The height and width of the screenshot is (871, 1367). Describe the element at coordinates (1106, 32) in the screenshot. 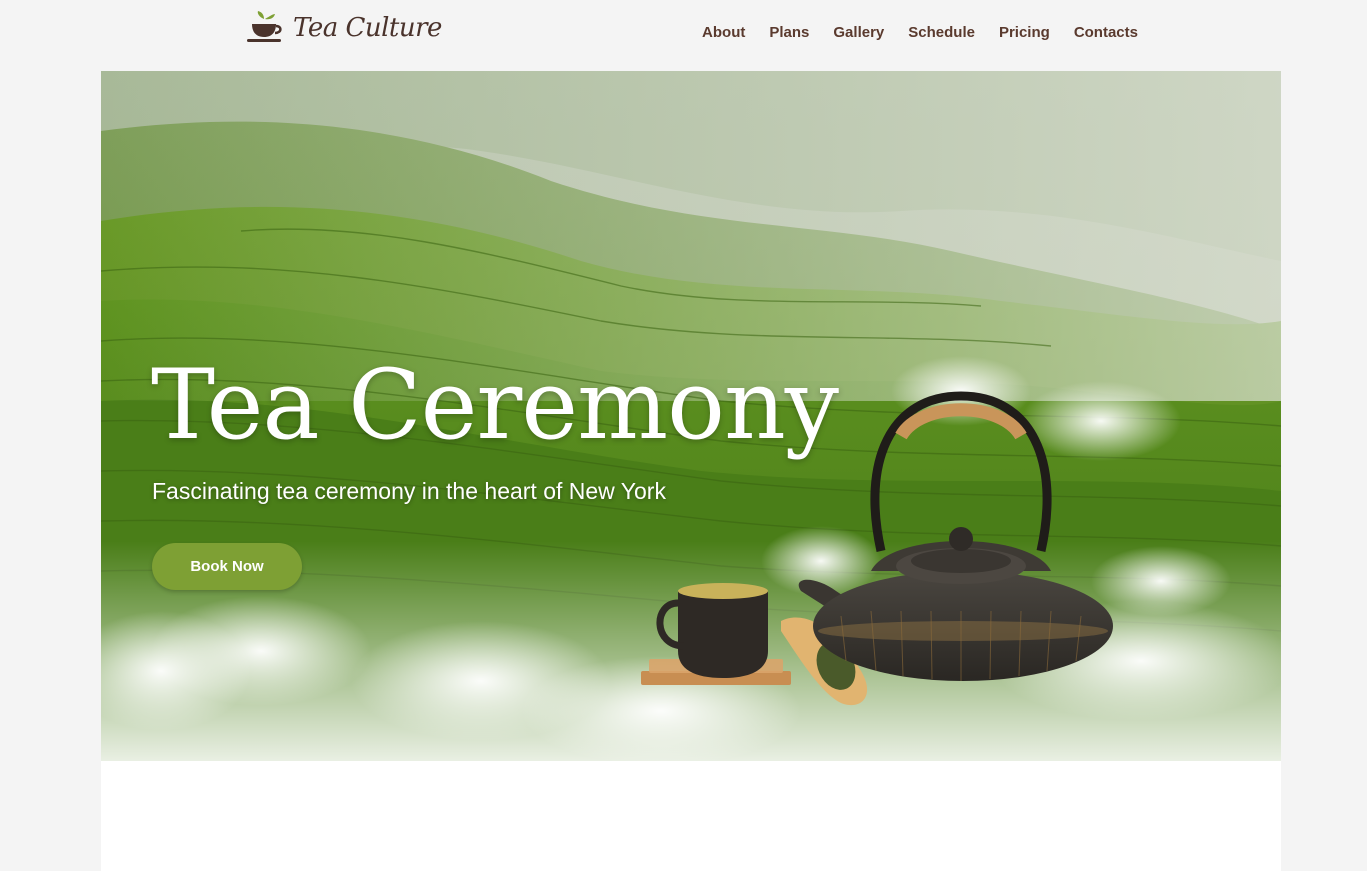

I see `nav-item-contacts: Contacts` at that location.